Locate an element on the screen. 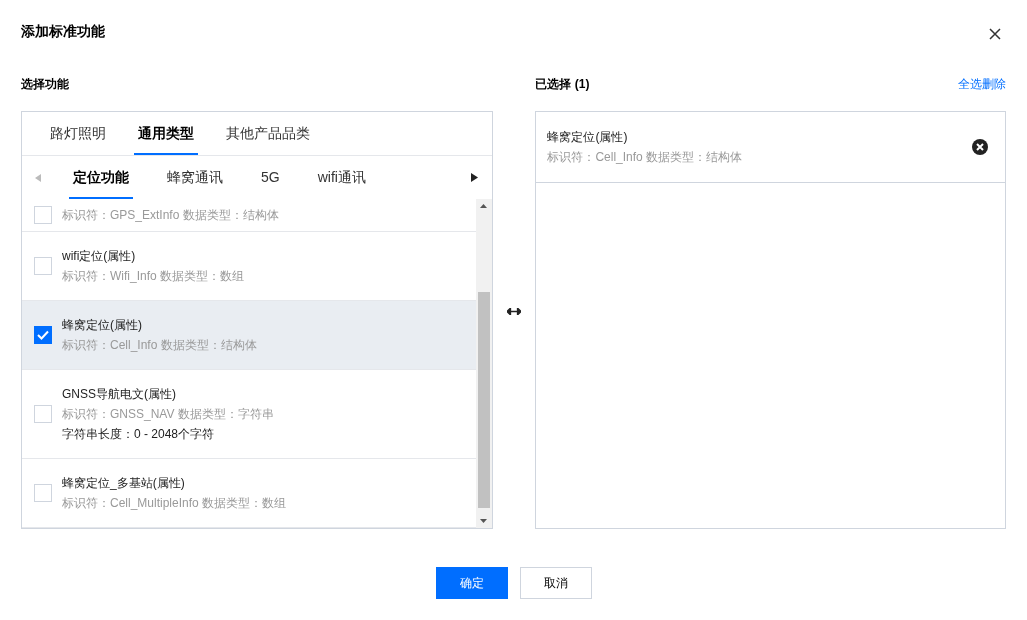  item-title: wifi定位(属性) is located at coordinates (99, 256).